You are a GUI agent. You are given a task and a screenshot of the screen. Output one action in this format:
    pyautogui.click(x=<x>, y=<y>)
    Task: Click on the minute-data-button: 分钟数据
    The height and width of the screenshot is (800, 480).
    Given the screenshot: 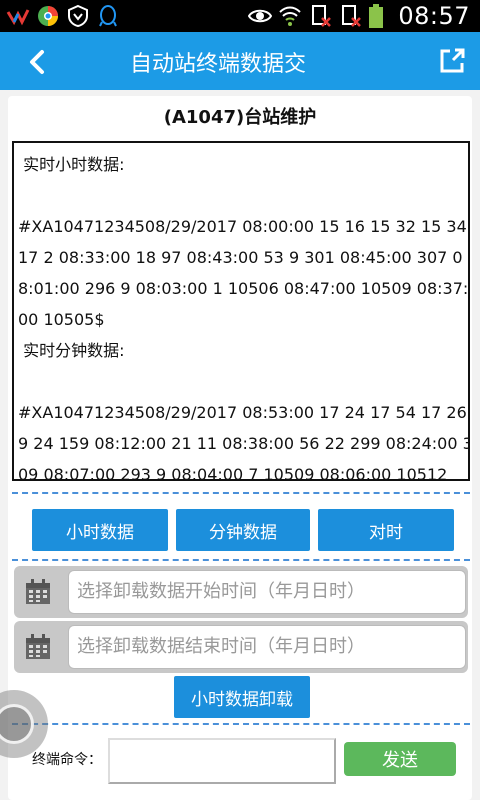 What is the action you would take?
    pyautogui.click(x=243, y=530)
    